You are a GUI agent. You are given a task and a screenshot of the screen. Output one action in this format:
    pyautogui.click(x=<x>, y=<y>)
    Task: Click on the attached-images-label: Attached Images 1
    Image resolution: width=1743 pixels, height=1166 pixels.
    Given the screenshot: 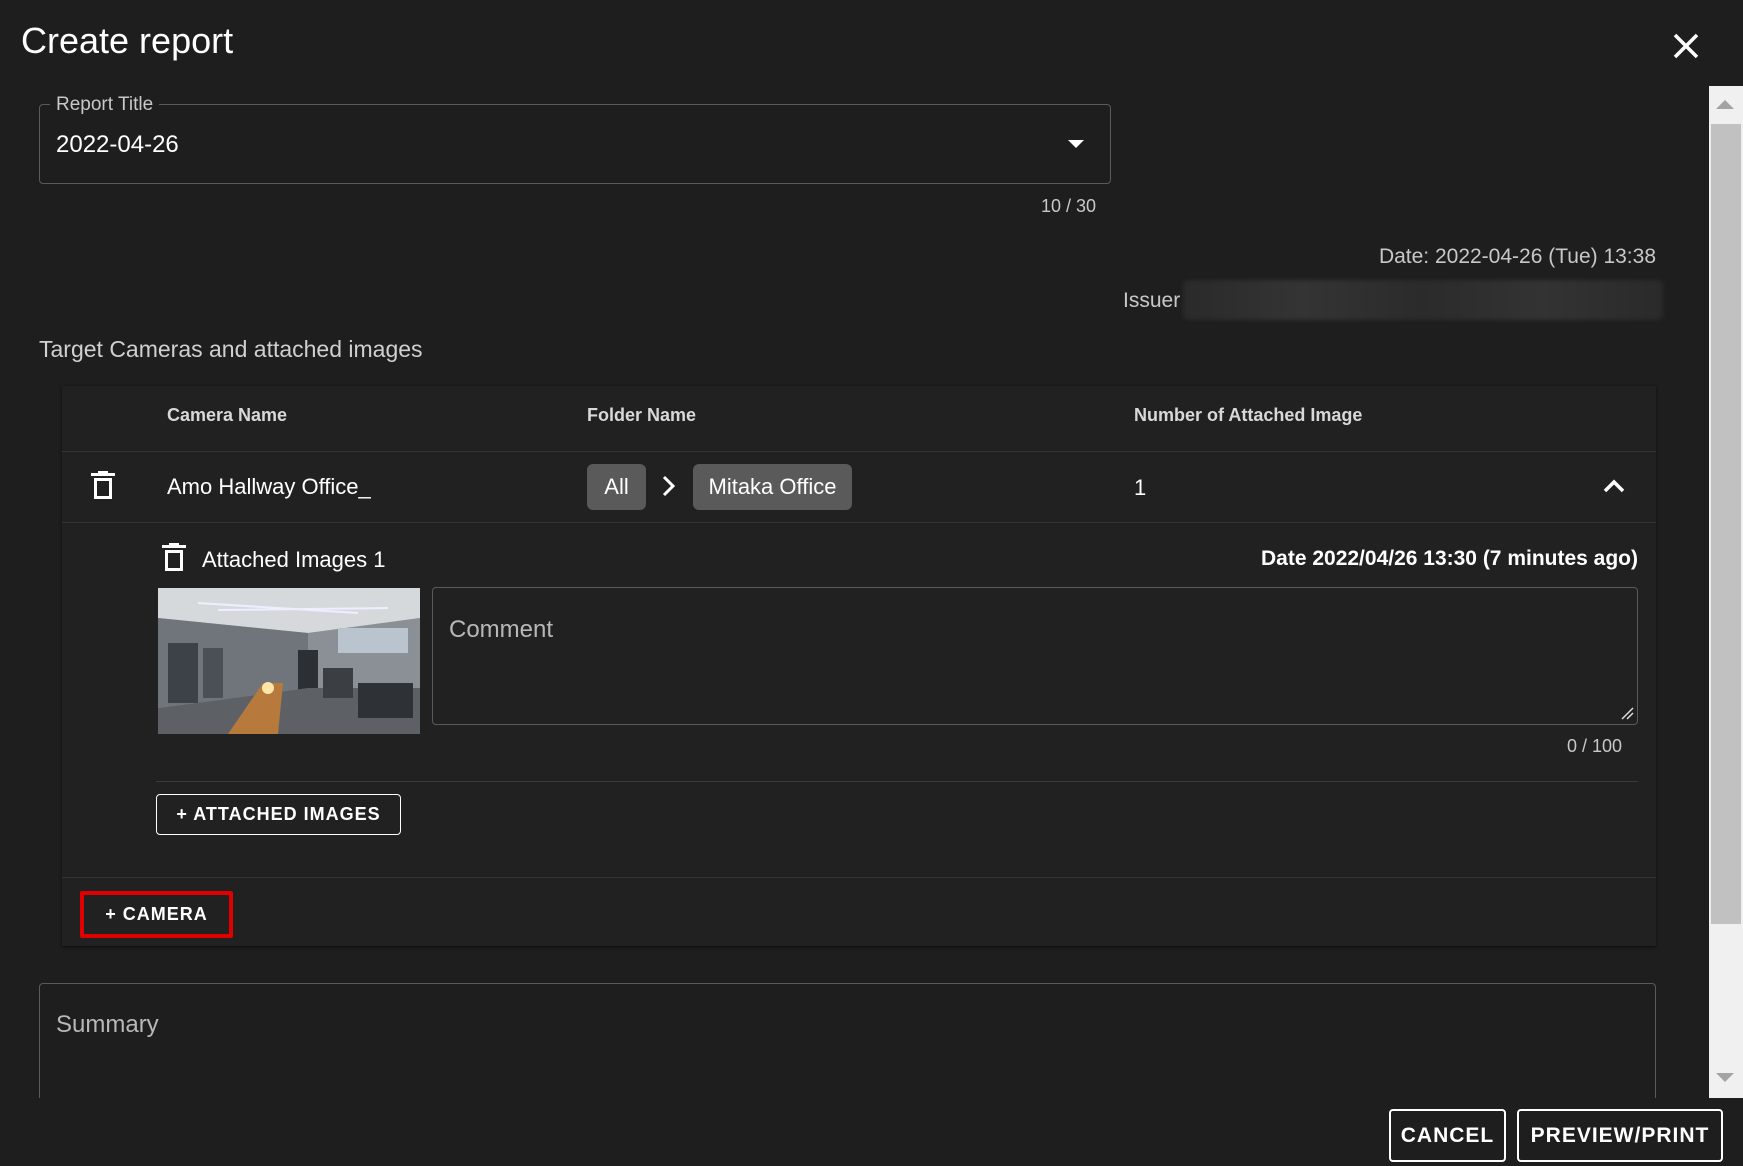 What is the action you would take?
    pyautogui.click(x=294, y=559)
    